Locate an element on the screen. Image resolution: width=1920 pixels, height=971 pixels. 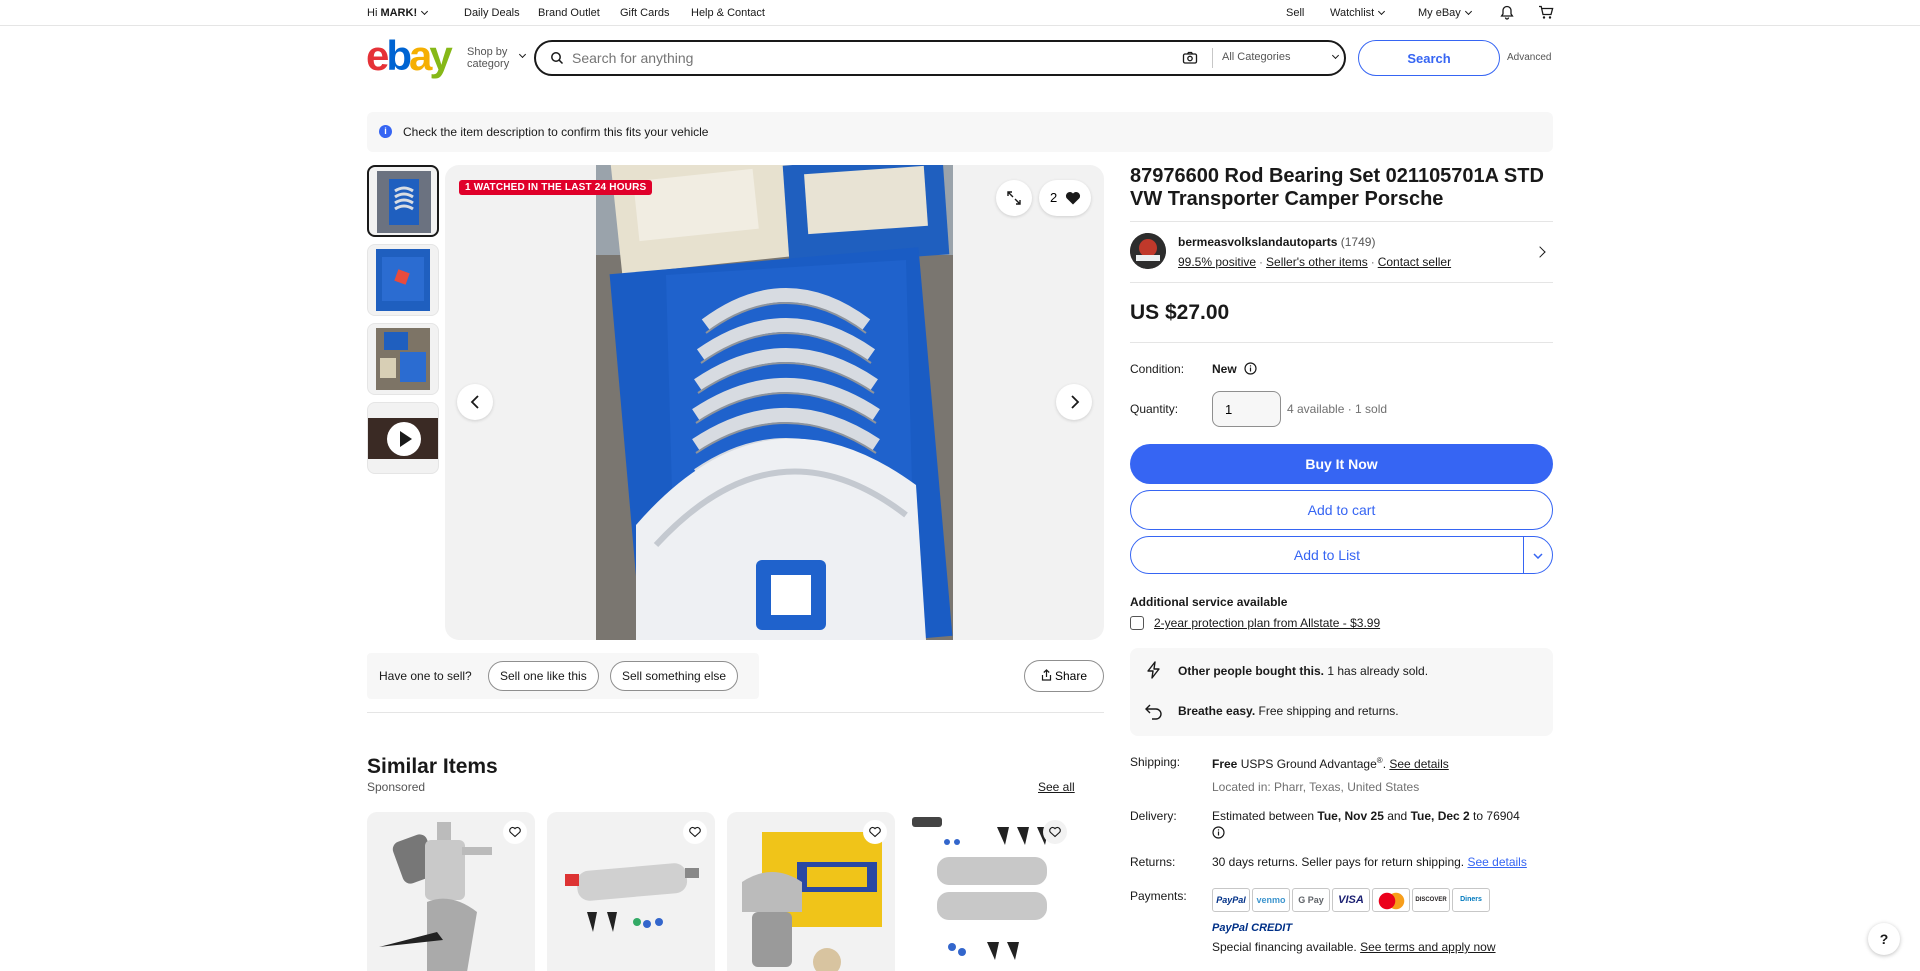
greeting: Hi MARK! is located at coordinates (398, 13).